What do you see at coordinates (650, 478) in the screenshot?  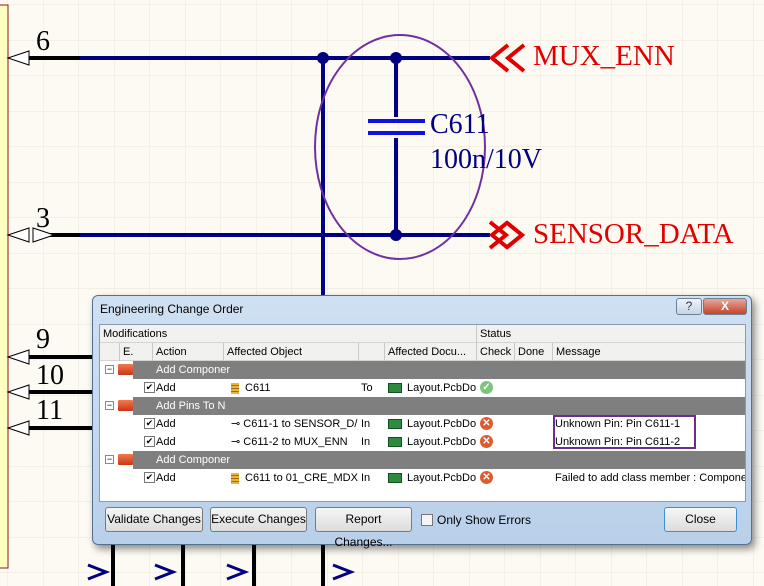 I see `message-text: Failed to add class member : Componen` at bounding box center [650, 478].